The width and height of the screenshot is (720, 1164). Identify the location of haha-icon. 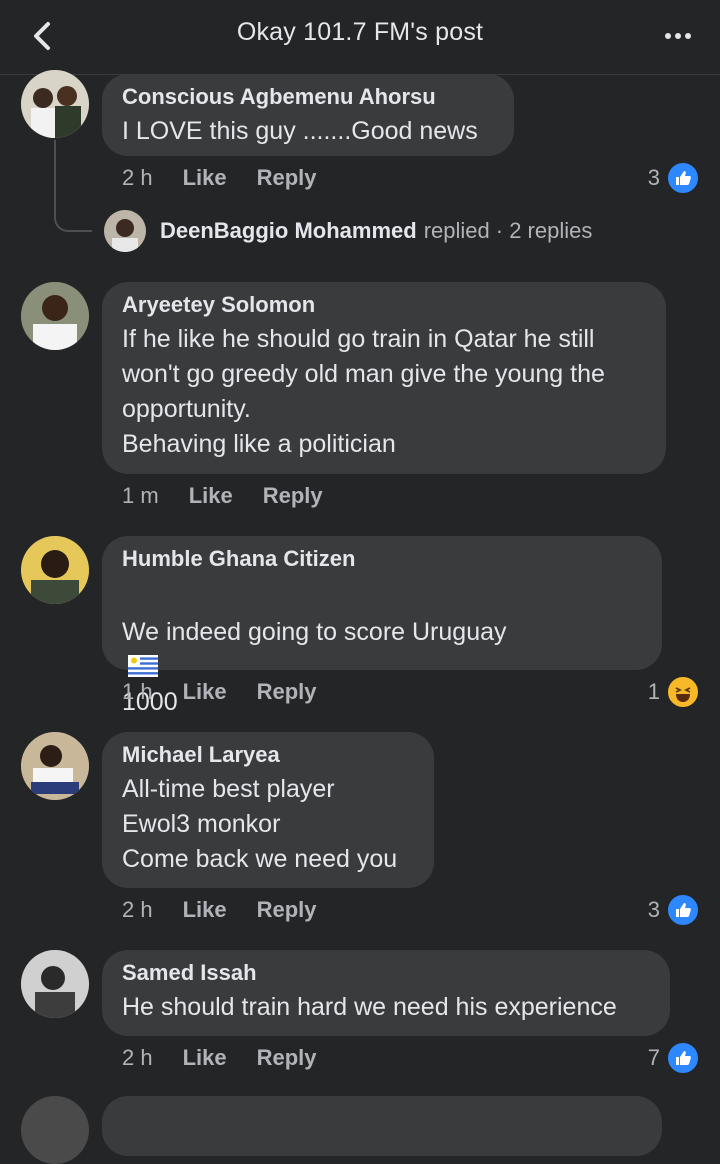
(683, 692).